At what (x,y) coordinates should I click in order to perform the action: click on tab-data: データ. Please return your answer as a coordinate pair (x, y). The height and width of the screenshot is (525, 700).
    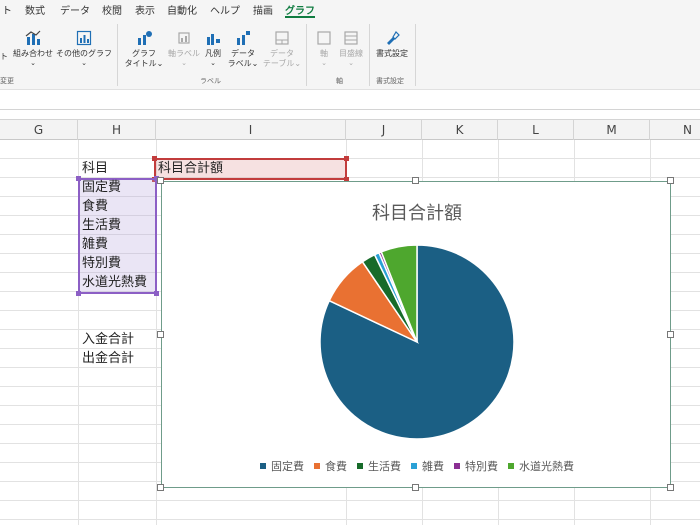
    Looking at the image, I should click on (75, 9).